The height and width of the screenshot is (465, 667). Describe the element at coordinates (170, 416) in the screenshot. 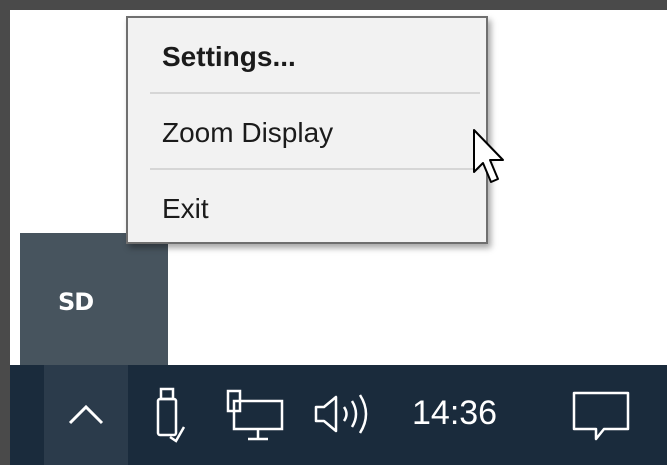

I see `usb-drive-icon` at that location.